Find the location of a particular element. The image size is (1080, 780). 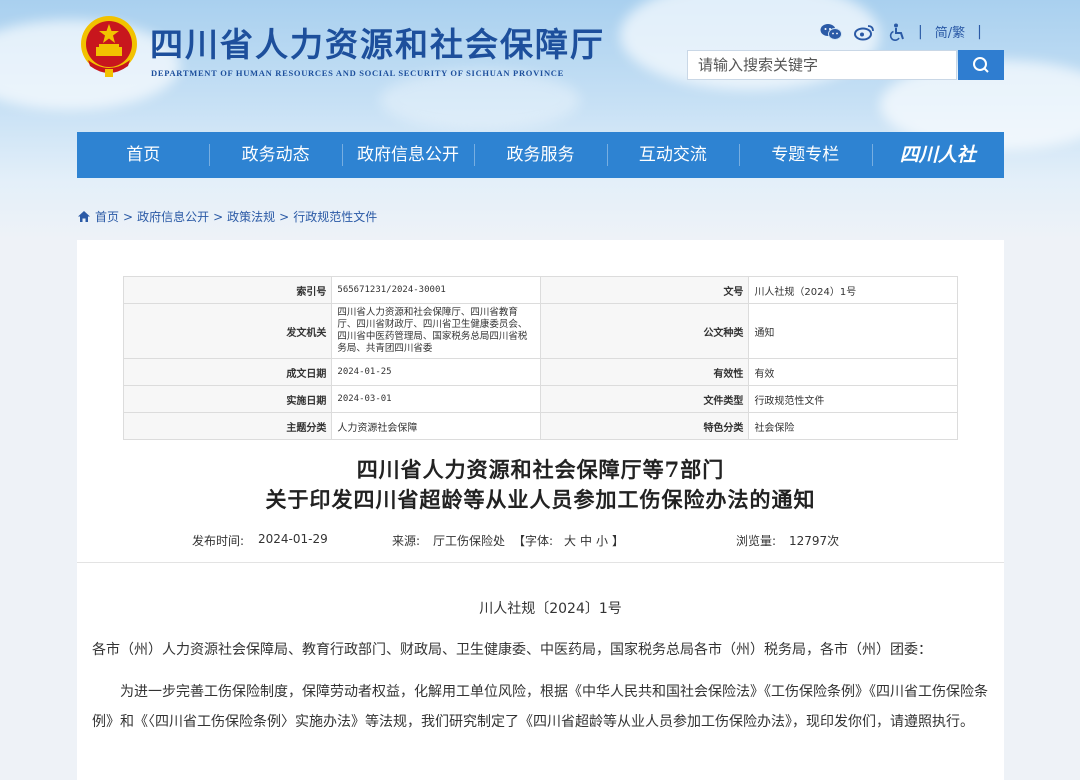

meta-key: 实施日期 is located at coordinates (227, 399).